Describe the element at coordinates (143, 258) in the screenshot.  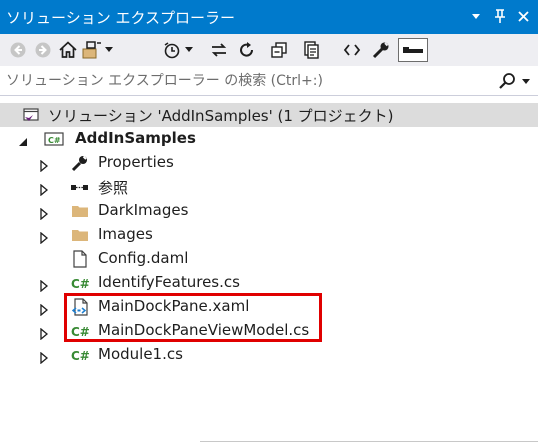
I see `tree-item-label: Config.daml` at that location.